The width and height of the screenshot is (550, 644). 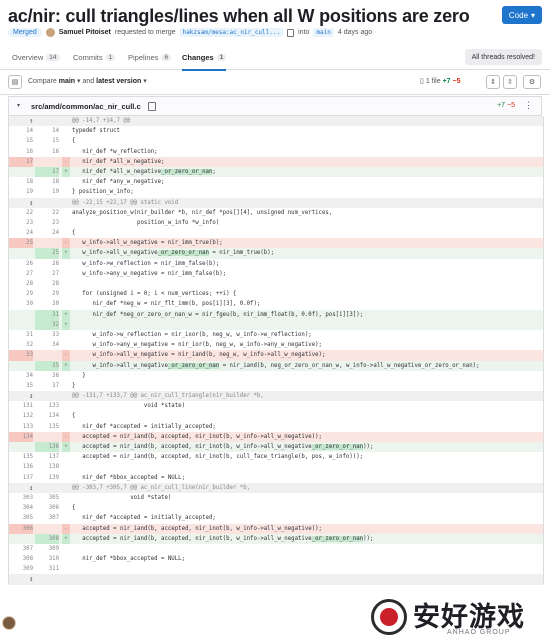 What do you see at coordinates (528, 105) in the screenshot?
I see `more-actions-icon: ⋮` at bounding box center [528, 105].